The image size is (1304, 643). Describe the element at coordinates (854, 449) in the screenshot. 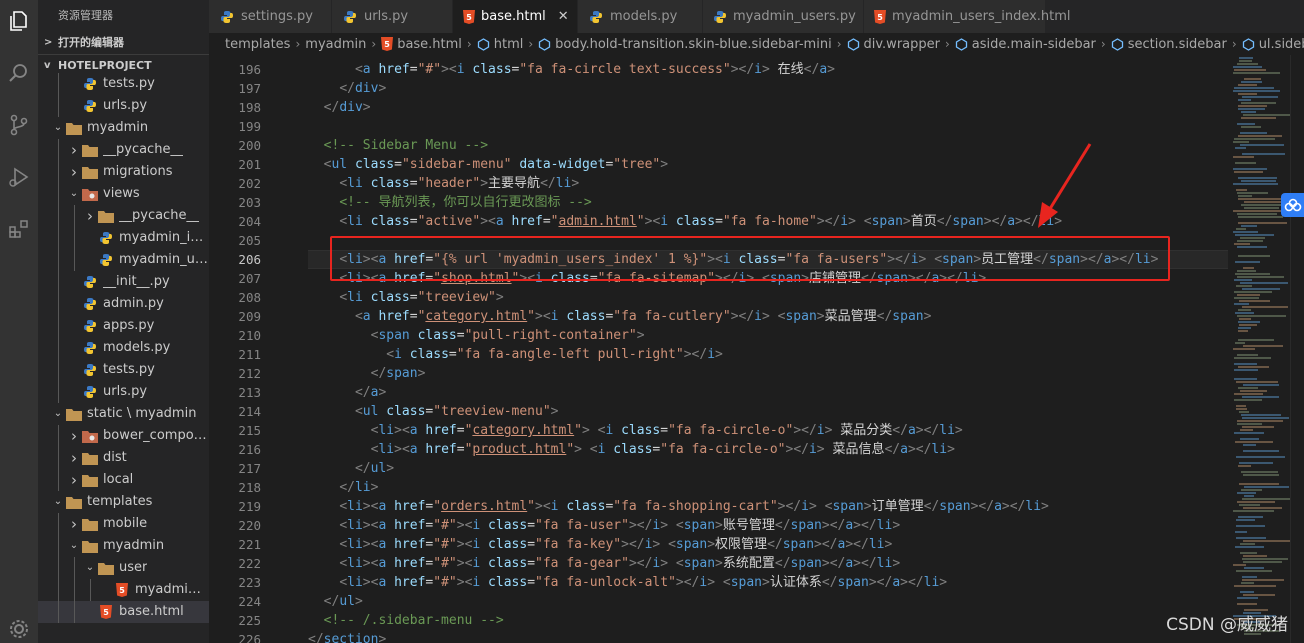

I see `code-token: 菜品信息` at that location.